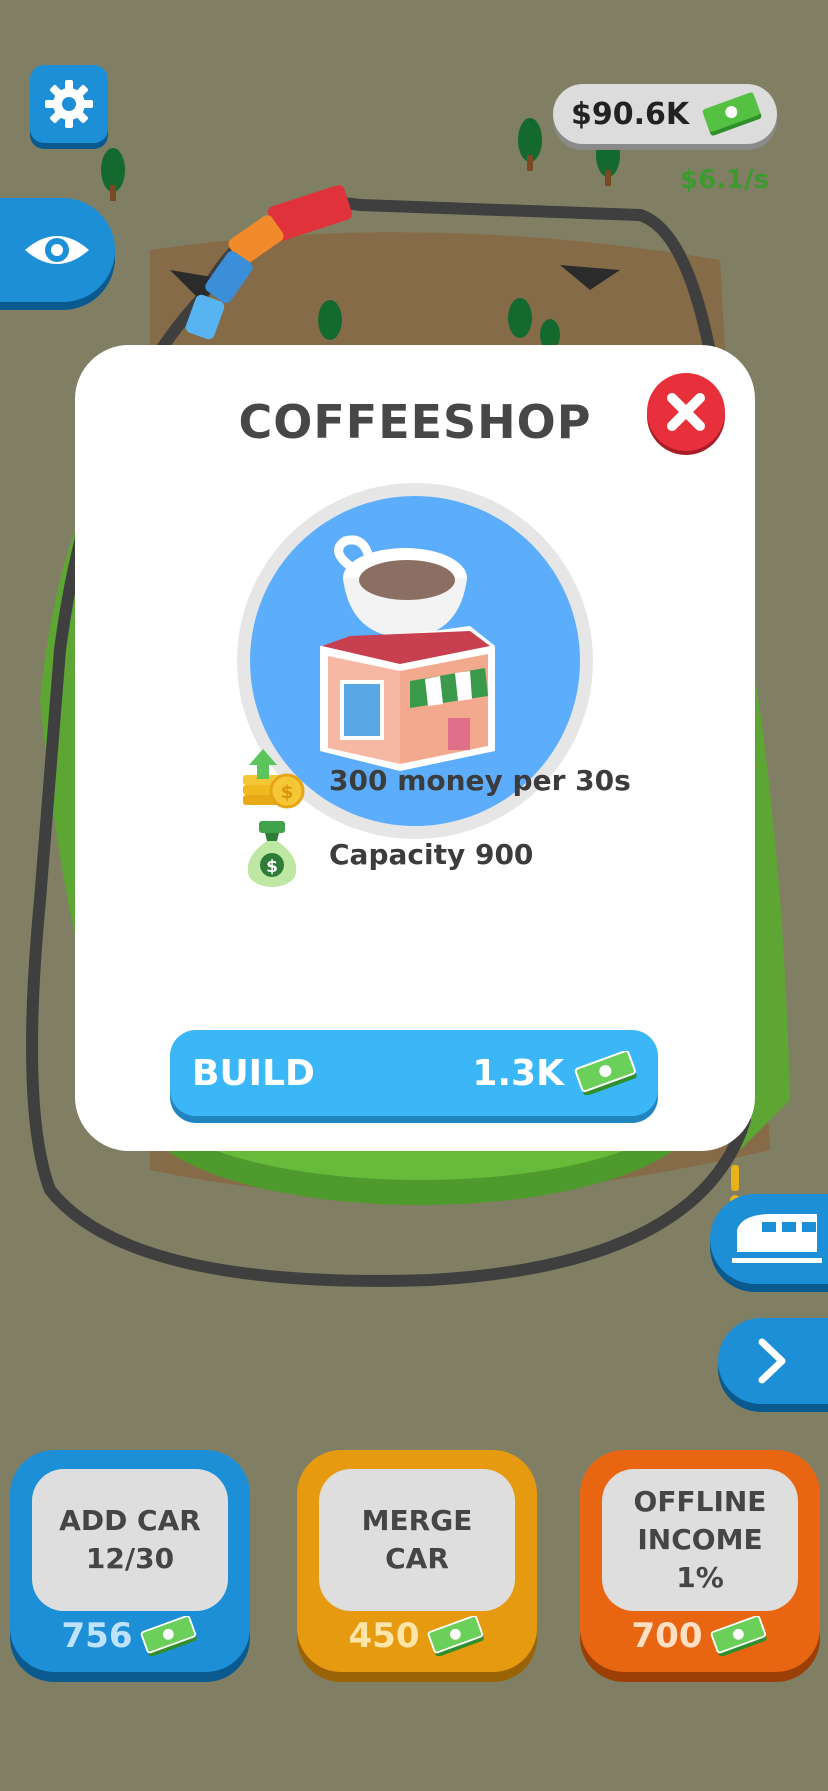 This screenshot has width=828, height=1791. What do you see at coordinates (417, 1520) in the screenshot?
I see `merge-car-line-1: MERGE` at bounding box center [417, 1520].